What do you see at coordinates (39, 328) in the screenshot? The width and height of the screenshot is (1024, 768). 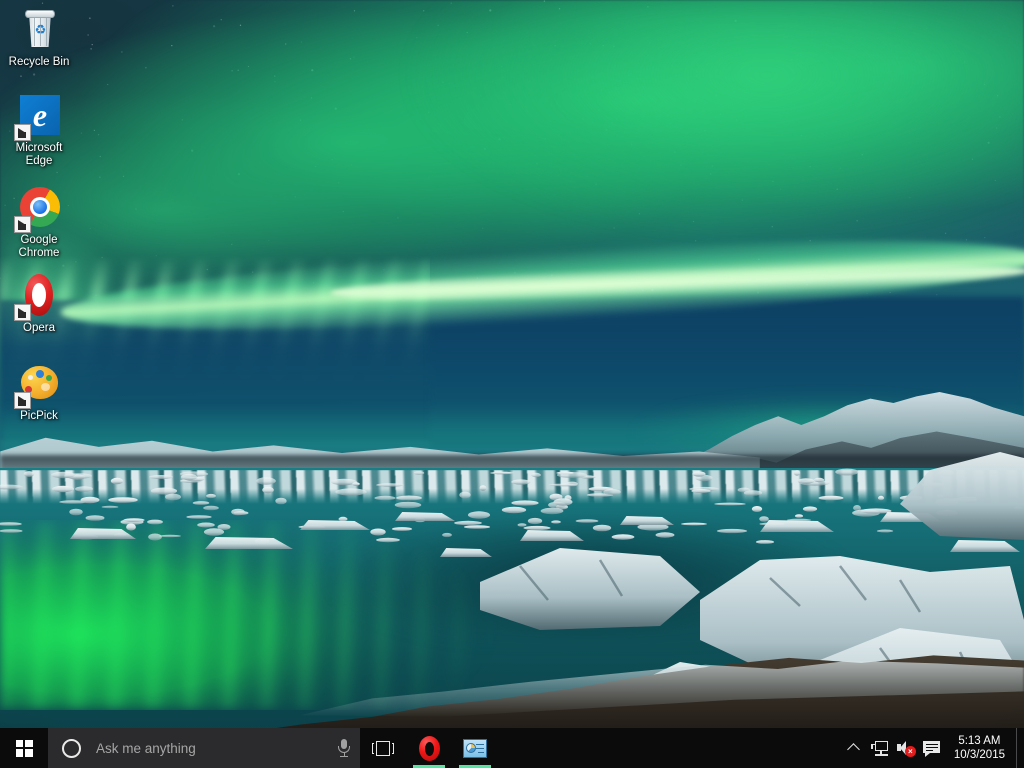 I see `desktop-icon-label: Opera` at bounding box center [39, 328].